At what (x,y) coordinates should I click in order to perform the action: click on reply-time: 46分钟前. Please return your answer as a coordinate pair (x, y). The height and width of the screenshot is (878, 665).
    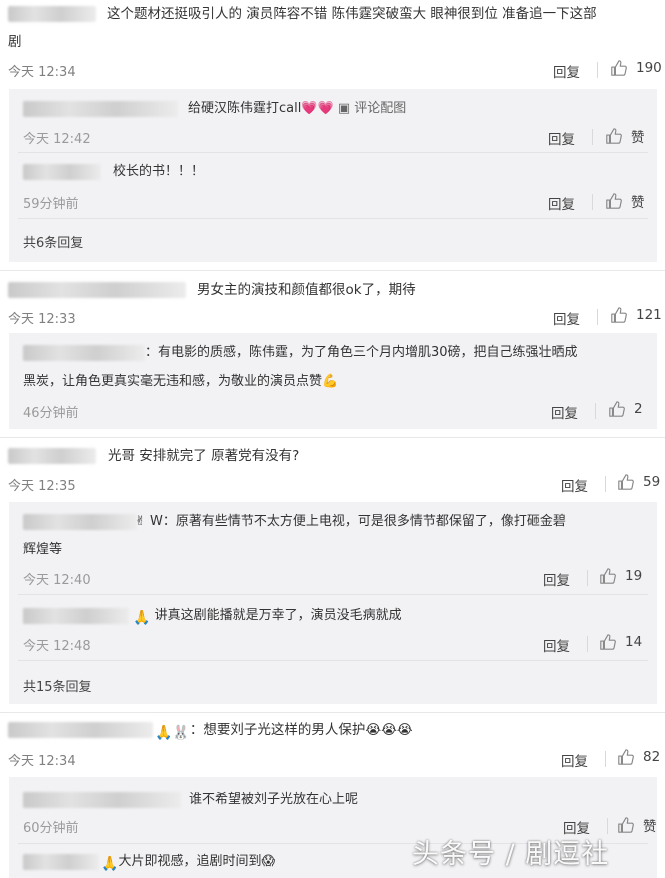
    Looking at the image, I should click on (51, 413).